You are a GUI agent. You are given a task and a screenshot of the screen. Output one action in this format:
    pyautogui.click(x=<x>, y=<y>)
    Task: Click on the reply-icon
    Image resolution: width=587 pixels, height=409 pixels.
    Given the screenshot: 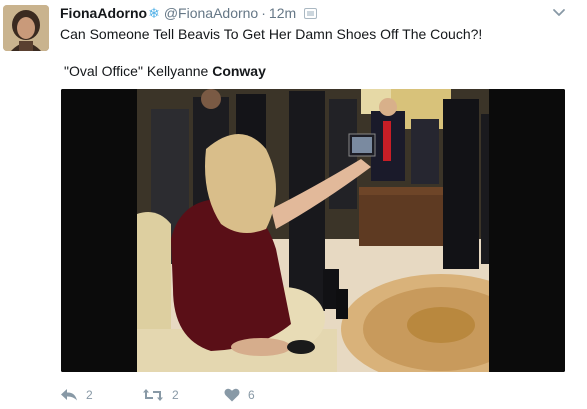 What is the action you would take?
    pyautogui.click(x=69, y=395)
    